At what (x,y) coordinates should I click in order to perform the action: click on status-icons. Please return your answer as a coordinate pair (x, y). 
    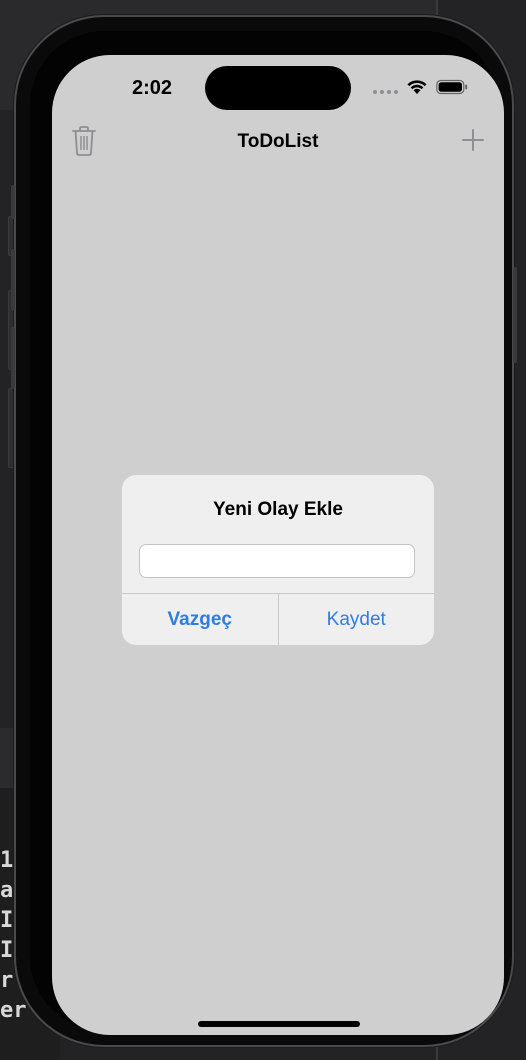
    Looking at the image, I should click on (420, 87).